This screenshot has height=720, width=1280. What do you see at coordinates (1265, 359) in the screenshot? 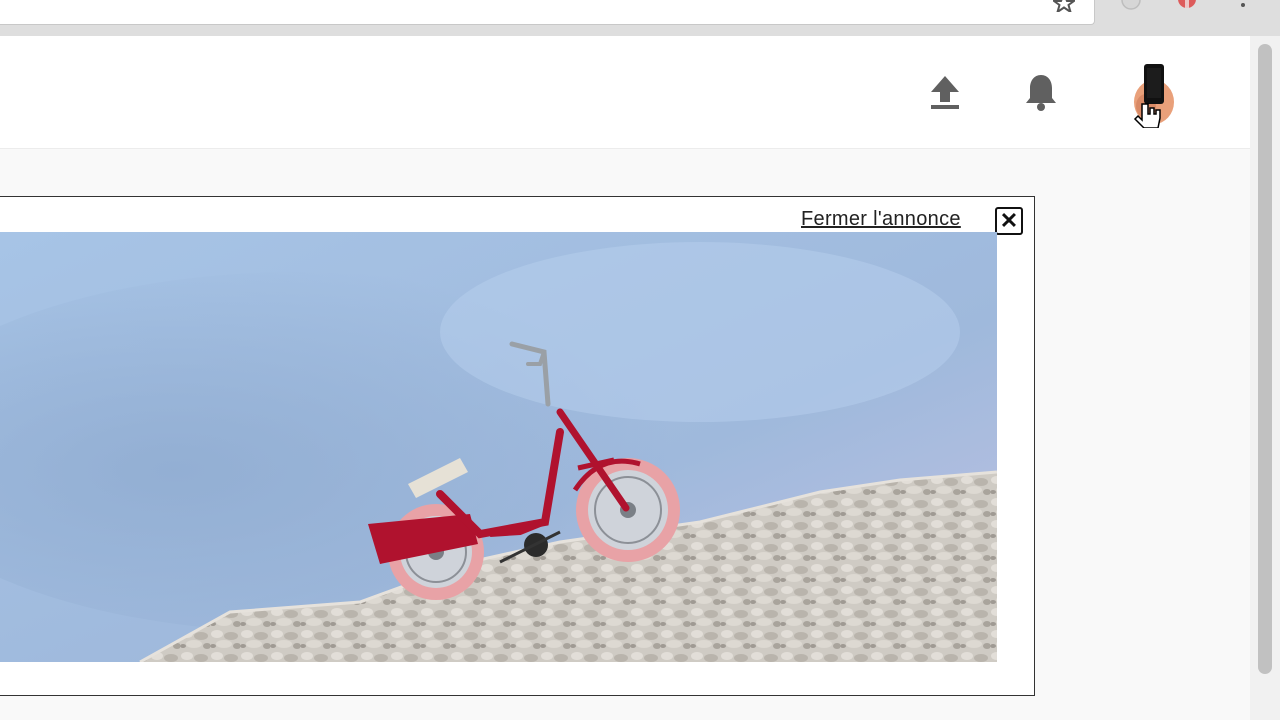
I see `scrollbar-thumb` at bounding box center [1265, 359].